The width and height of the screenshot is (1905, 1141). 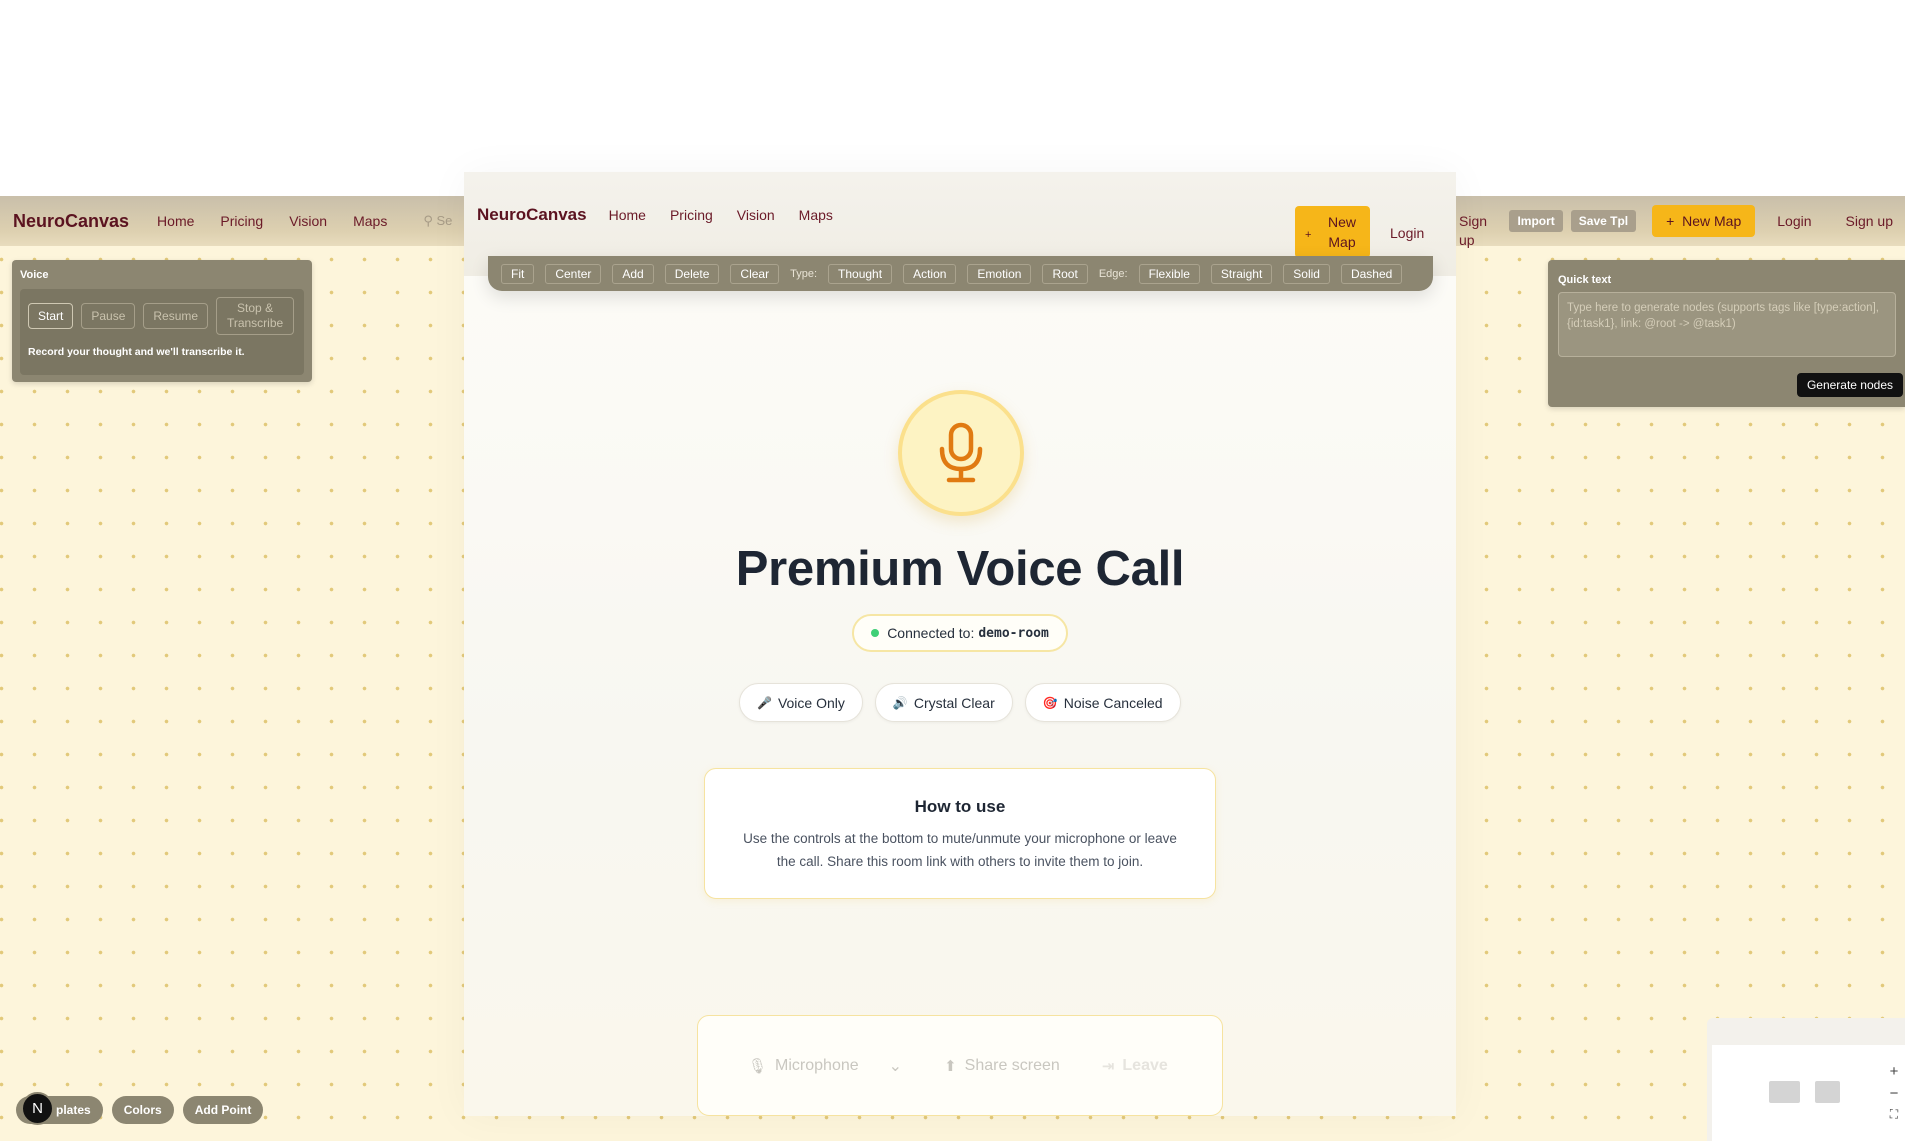 What do you see at coordinates (1241, 273) in the screenshot?
I see `edge-straight-button: Straight` at bounding box center [1241, 273].